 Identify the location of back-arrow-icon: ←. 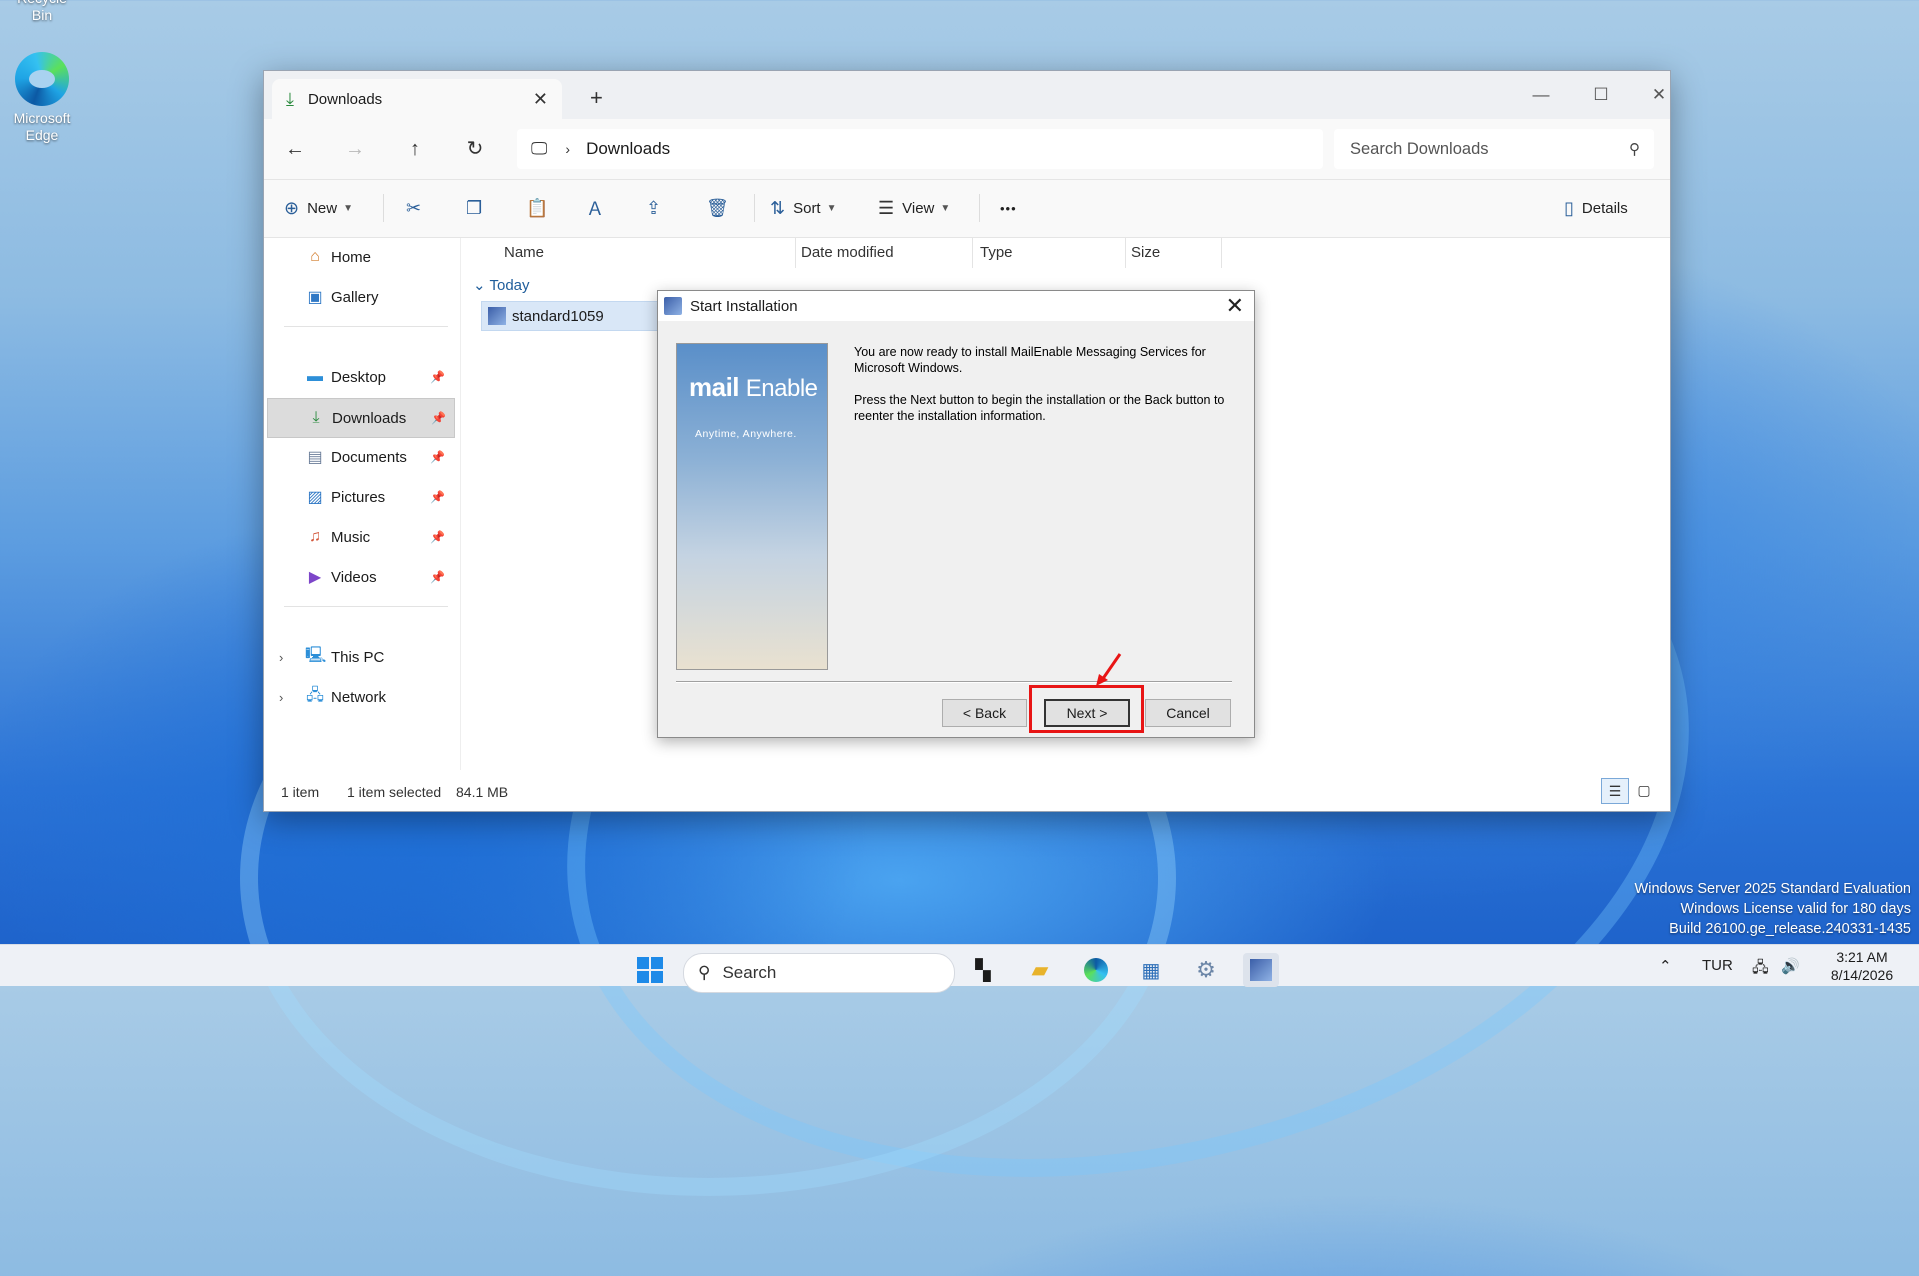
(295, 149).